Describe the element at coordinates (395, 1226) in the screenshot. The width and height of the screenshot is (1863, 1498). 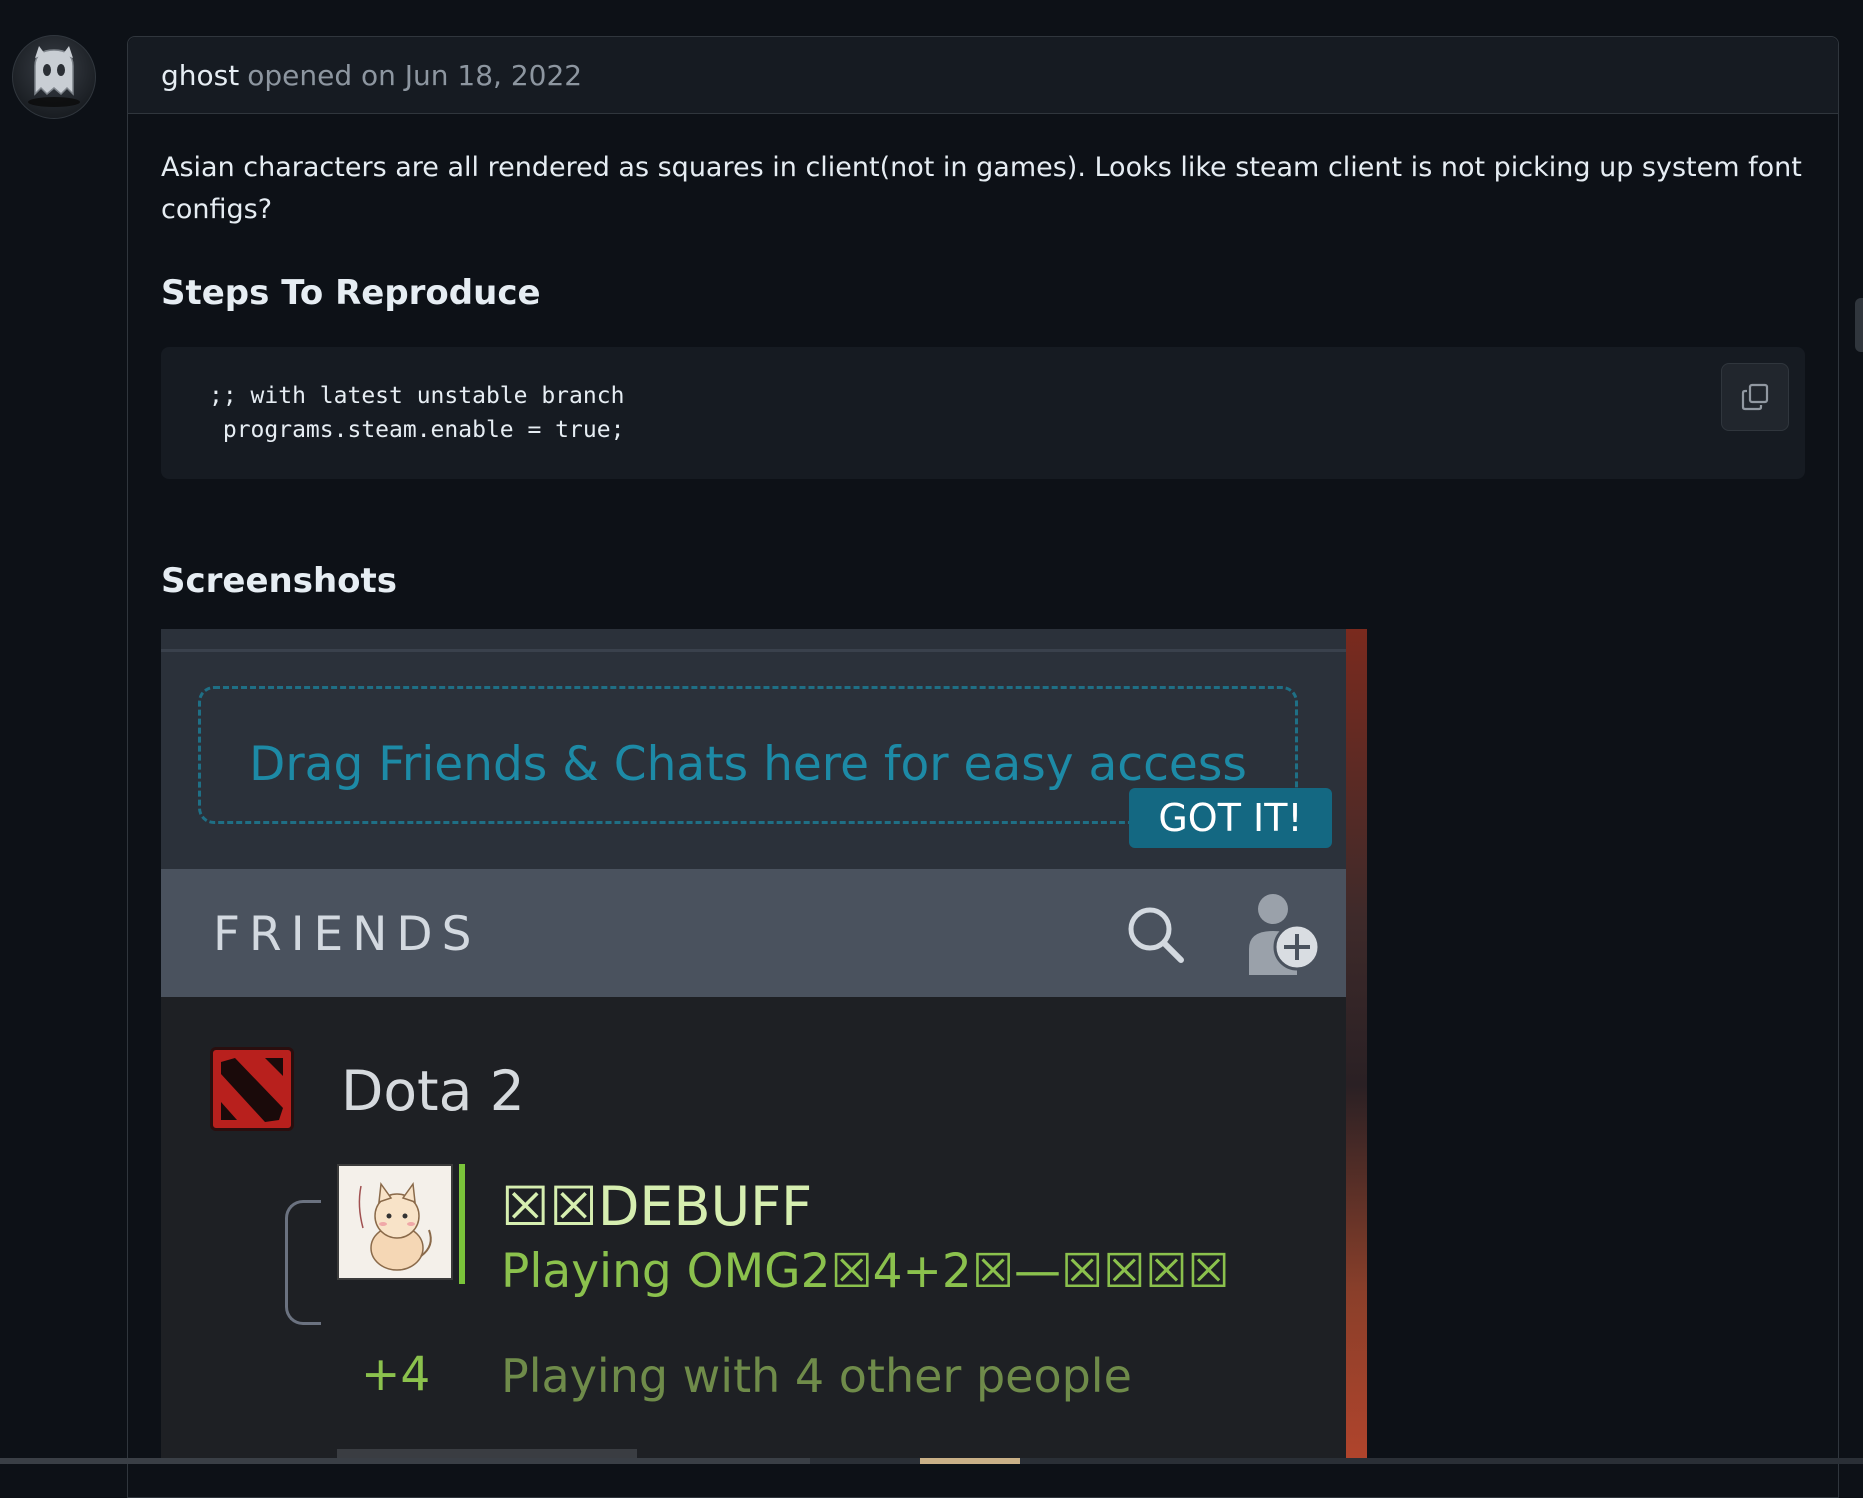
I see `cat-drawing-icon` at that location.